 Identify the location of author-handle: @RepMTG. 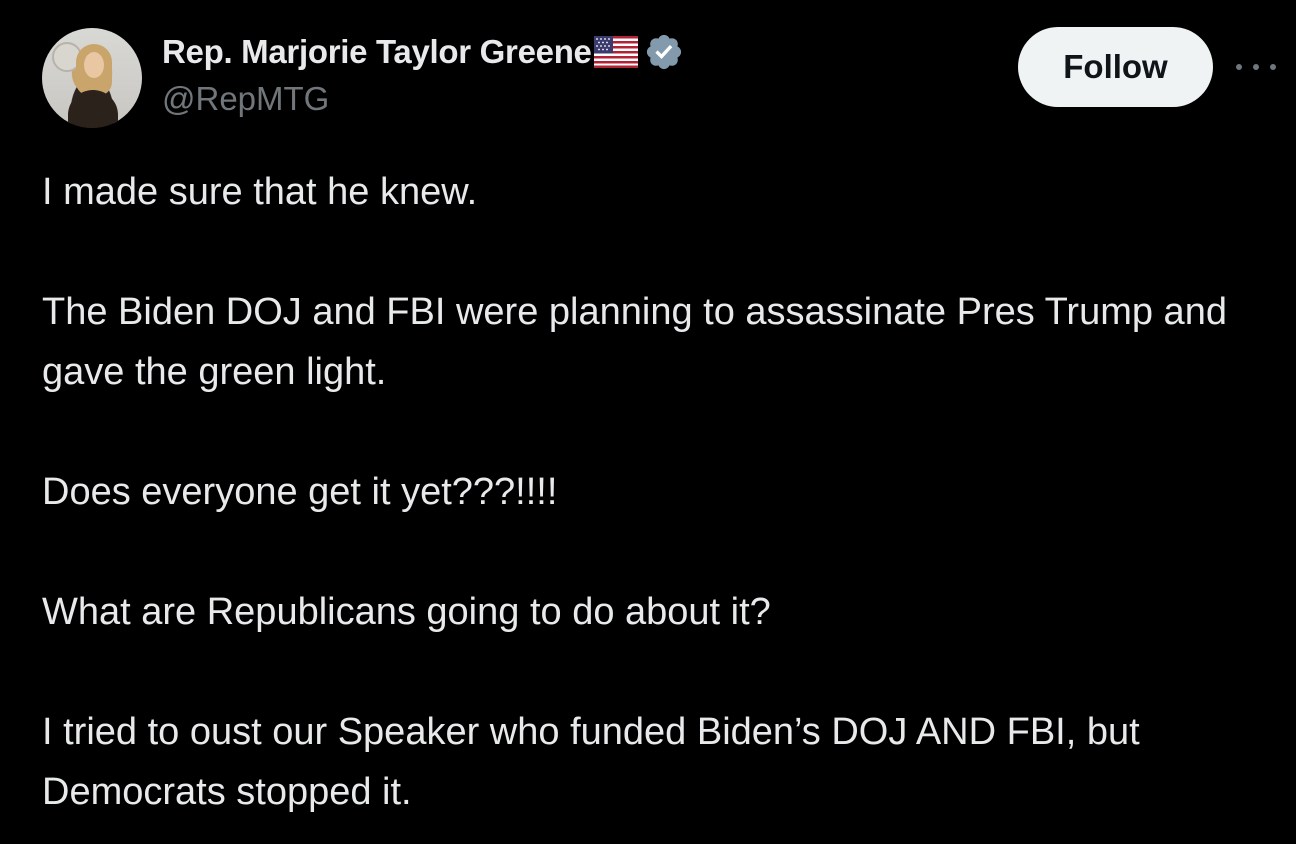
(245, 99).